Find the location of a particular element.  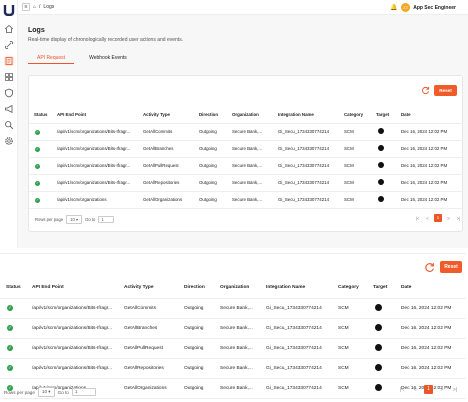

column-header: Direction is located at coordinates (209, 114).